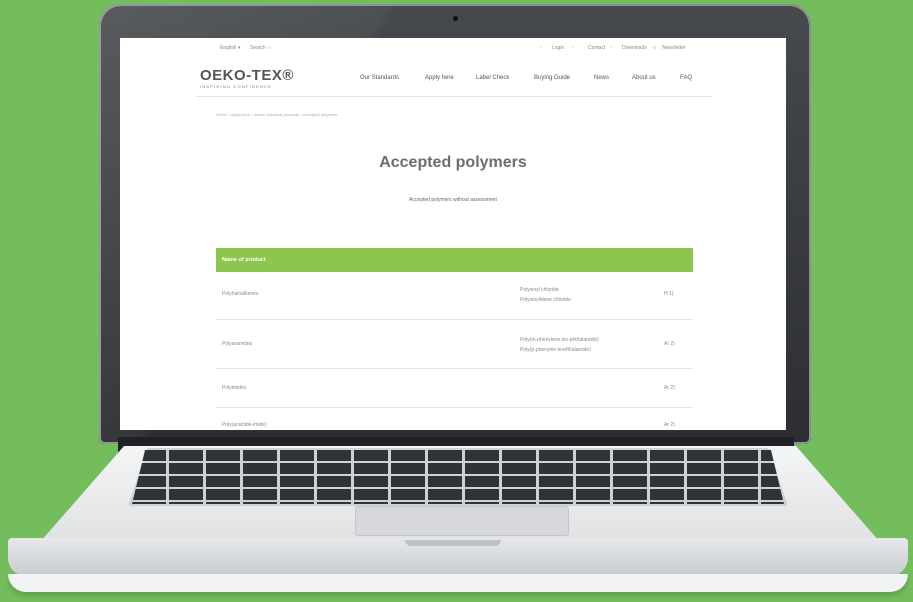  What do you see at coordinates (555, 350) in the screenshot?
I see `product-item: Poly(p-phenylen terefthalamide)` at bounding box center [555, 350].